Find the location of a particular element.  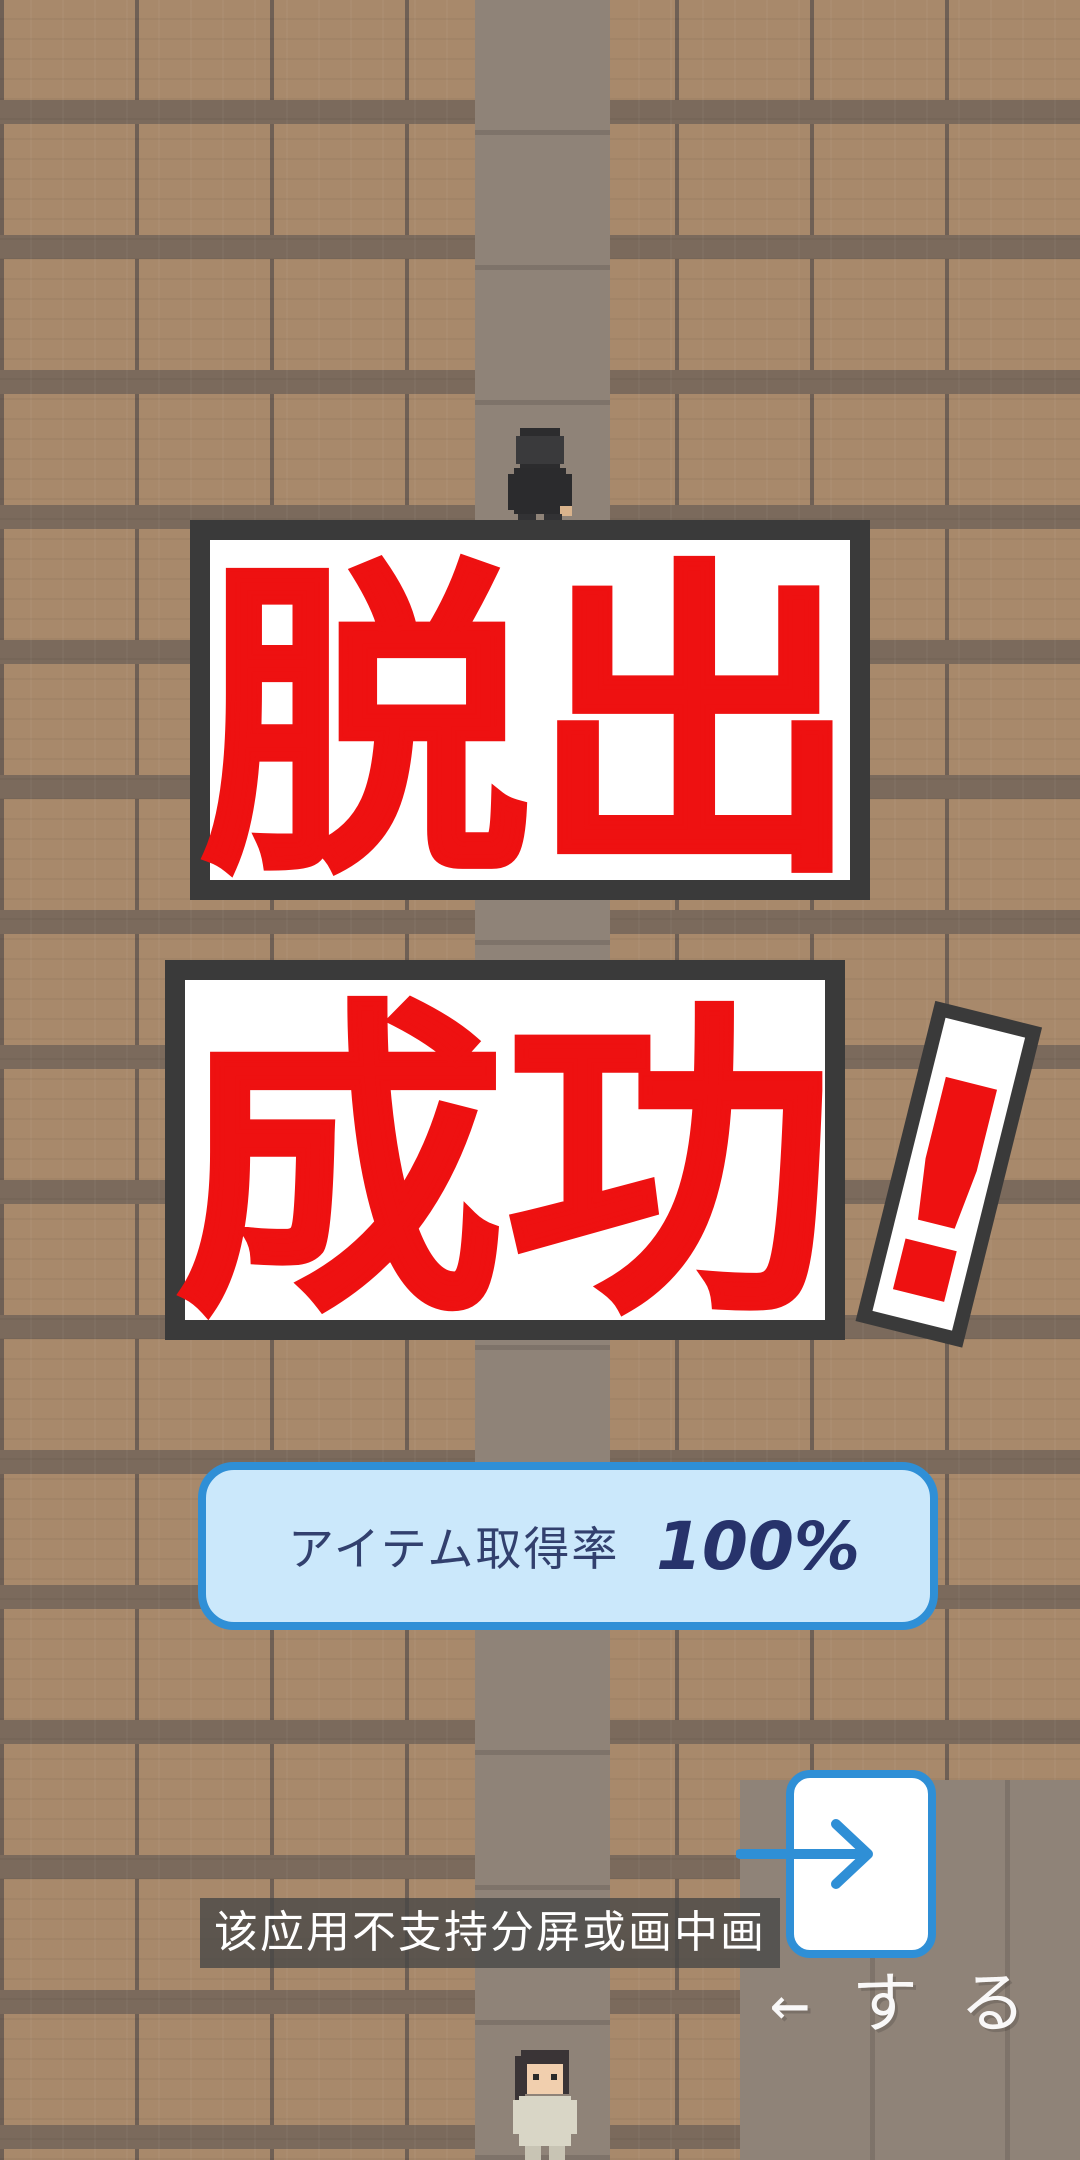

item-rate-label: アイテム取得率 is located at coordinates (454, 1549).